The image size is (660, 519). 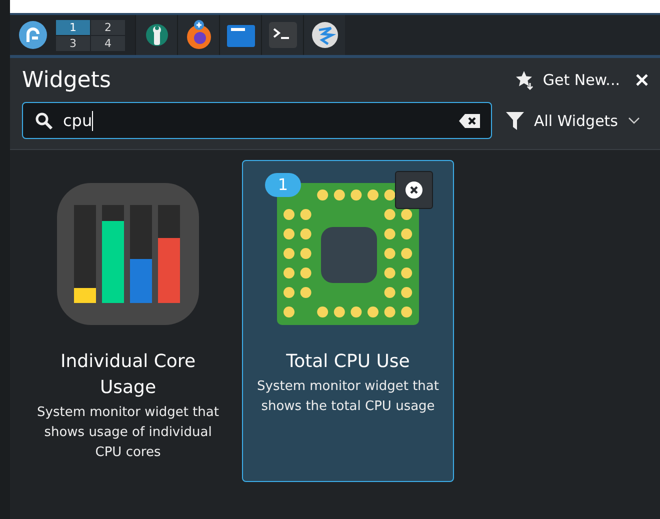 What do you see at coordinates (524, 80) in the screenshot?
I see `star-icon` at bounding box center [524, 80].